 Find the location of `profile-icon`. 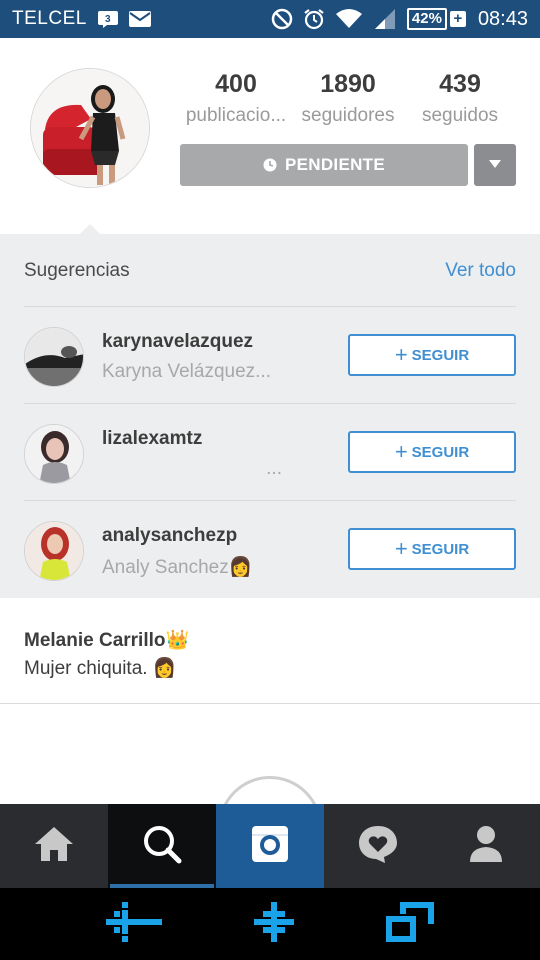

profile-icon is located at coordinates (486, 846).